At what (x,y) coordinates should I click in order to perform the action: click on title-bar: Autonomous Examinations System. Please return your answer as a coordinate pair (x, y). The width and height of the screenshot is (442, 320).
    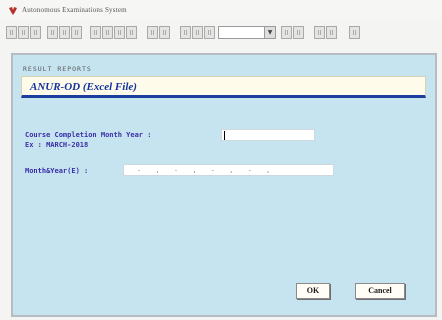
    Looking at the image, I should click on (221, 10).